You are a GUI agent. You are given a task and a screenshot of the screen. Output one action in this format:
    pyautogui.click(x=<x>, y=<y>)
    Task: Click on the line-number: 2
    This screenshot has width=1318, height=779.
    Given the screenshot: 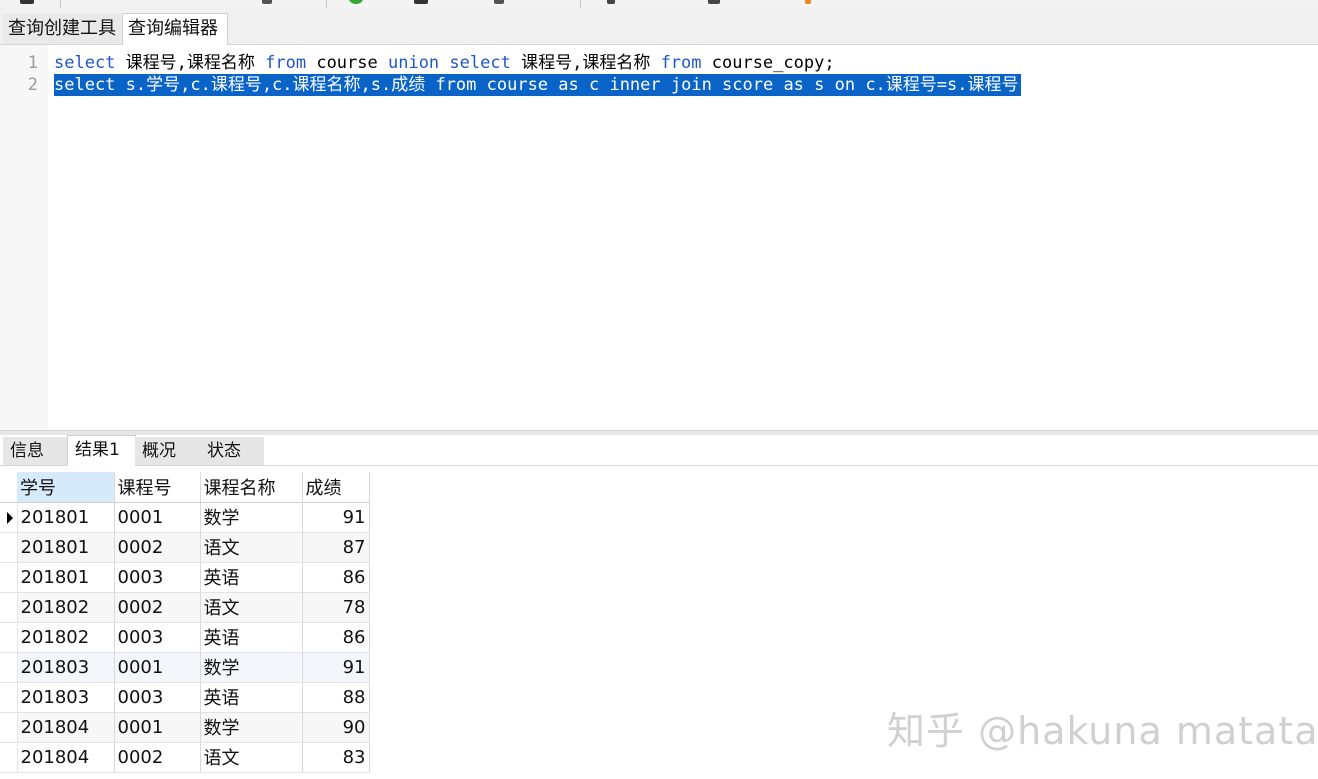 What is the action you would take?
    pyautogui.click(x=32, y=85)
    